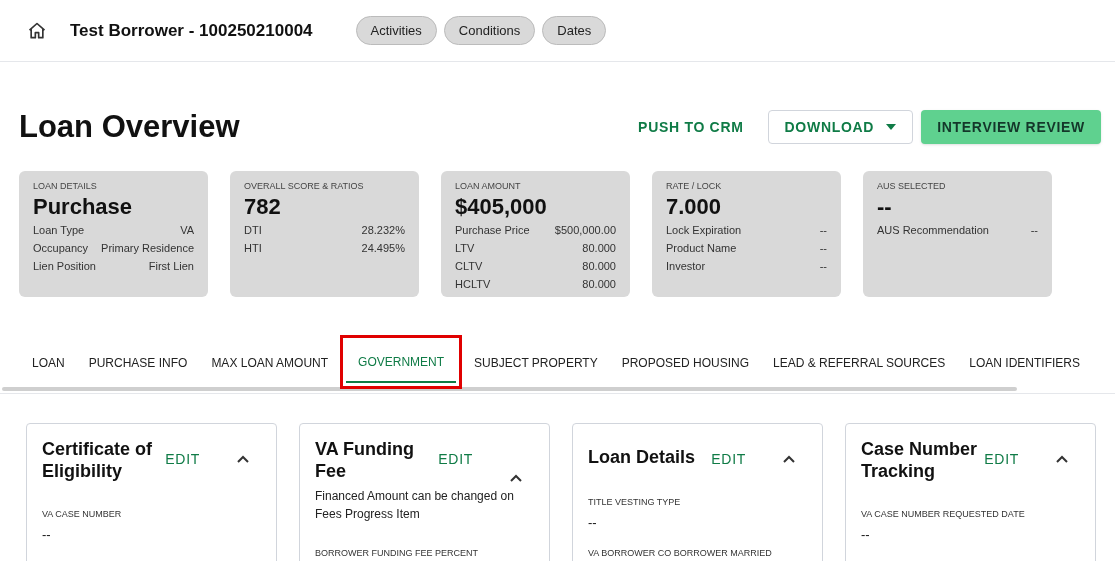 This screenshot has height=561, width=1115. I want to click on card-row-label: Lock Expiration, so click(704, 230).